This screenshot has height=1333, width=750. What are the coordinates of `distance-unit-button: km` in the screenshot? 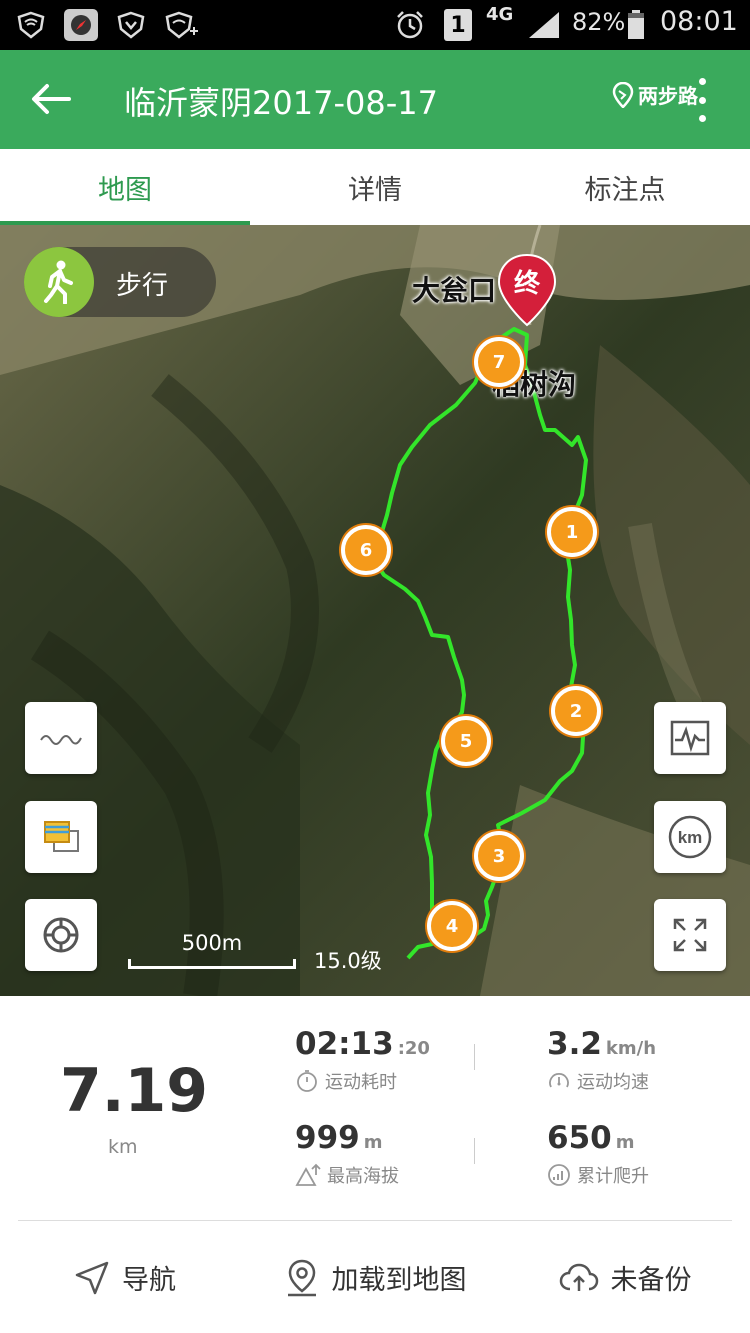 It's located at (690, 837).